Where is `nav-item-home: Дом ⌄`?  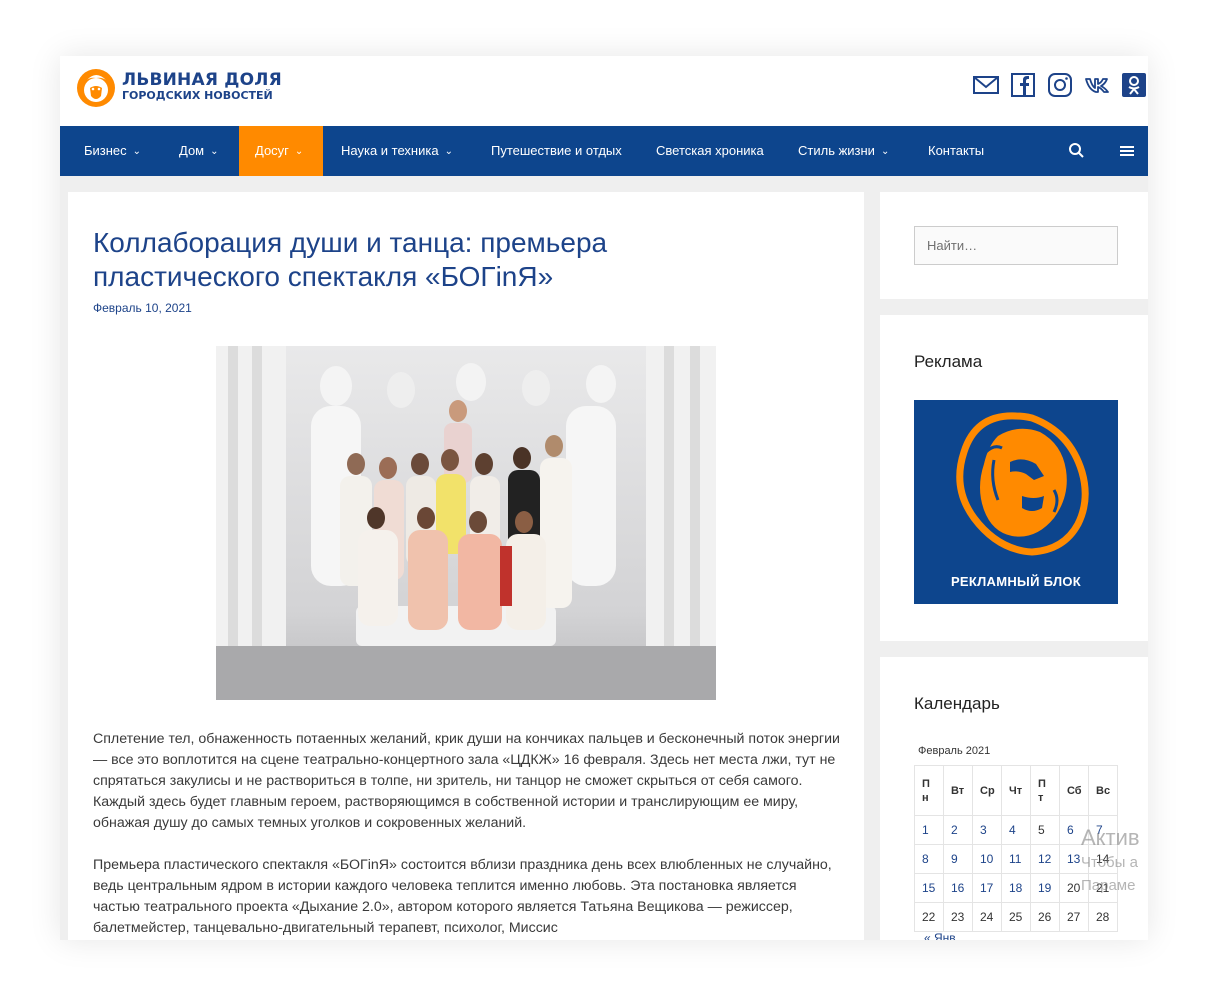 nav-item-home: Дом ⌄ is located at coordinates (199, 151).